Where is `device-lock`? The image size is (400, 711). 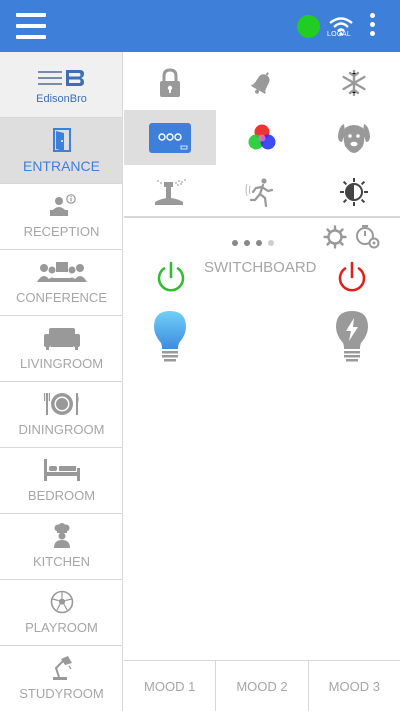
device-lock is located at coordinates (170, 82).